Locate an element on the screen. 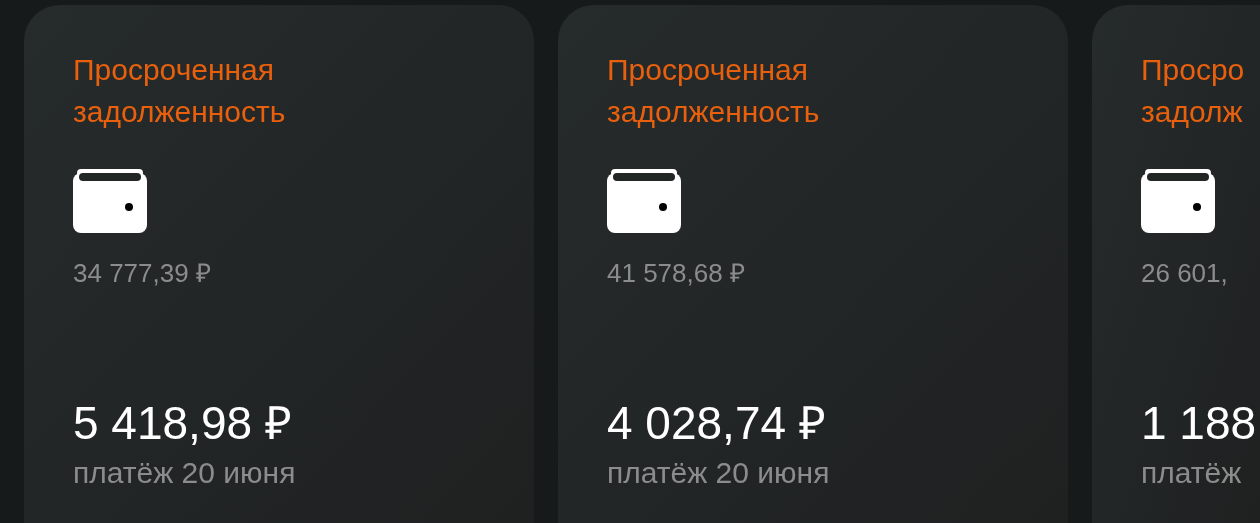 Image resolution: width=1260 pixels, height=523 pixels. payment-amount: 1 188 is located at coordinates (1199, 423).